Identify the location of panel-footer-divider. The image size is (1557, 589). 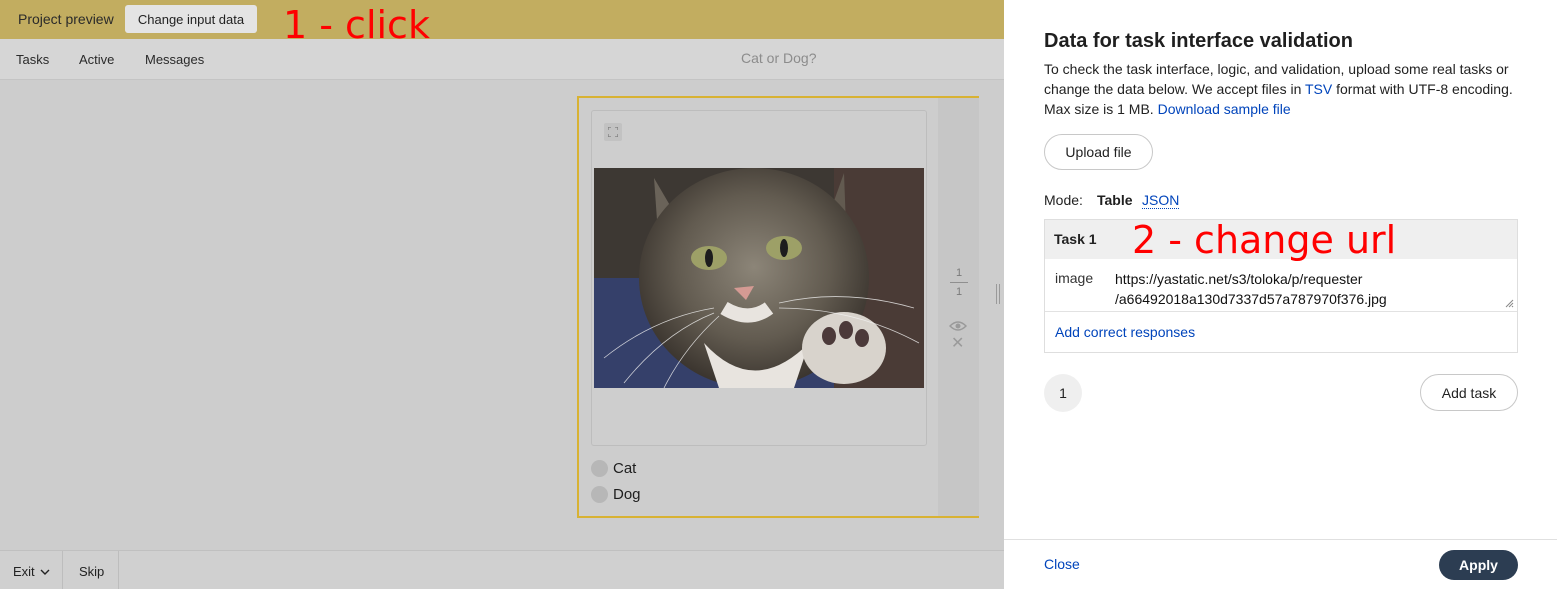
(1280, 539).